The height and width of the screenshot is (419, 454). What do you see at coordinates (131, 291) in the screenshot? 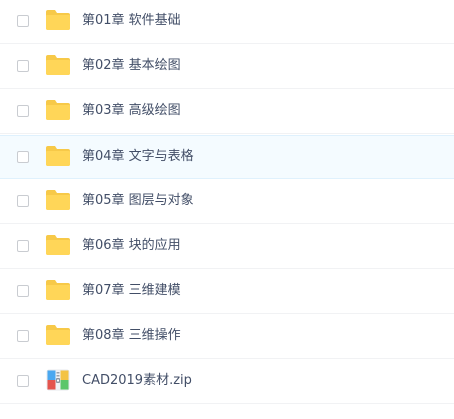
I see `file-name: 第07章 三维建模` at bounding box center [131, 291].